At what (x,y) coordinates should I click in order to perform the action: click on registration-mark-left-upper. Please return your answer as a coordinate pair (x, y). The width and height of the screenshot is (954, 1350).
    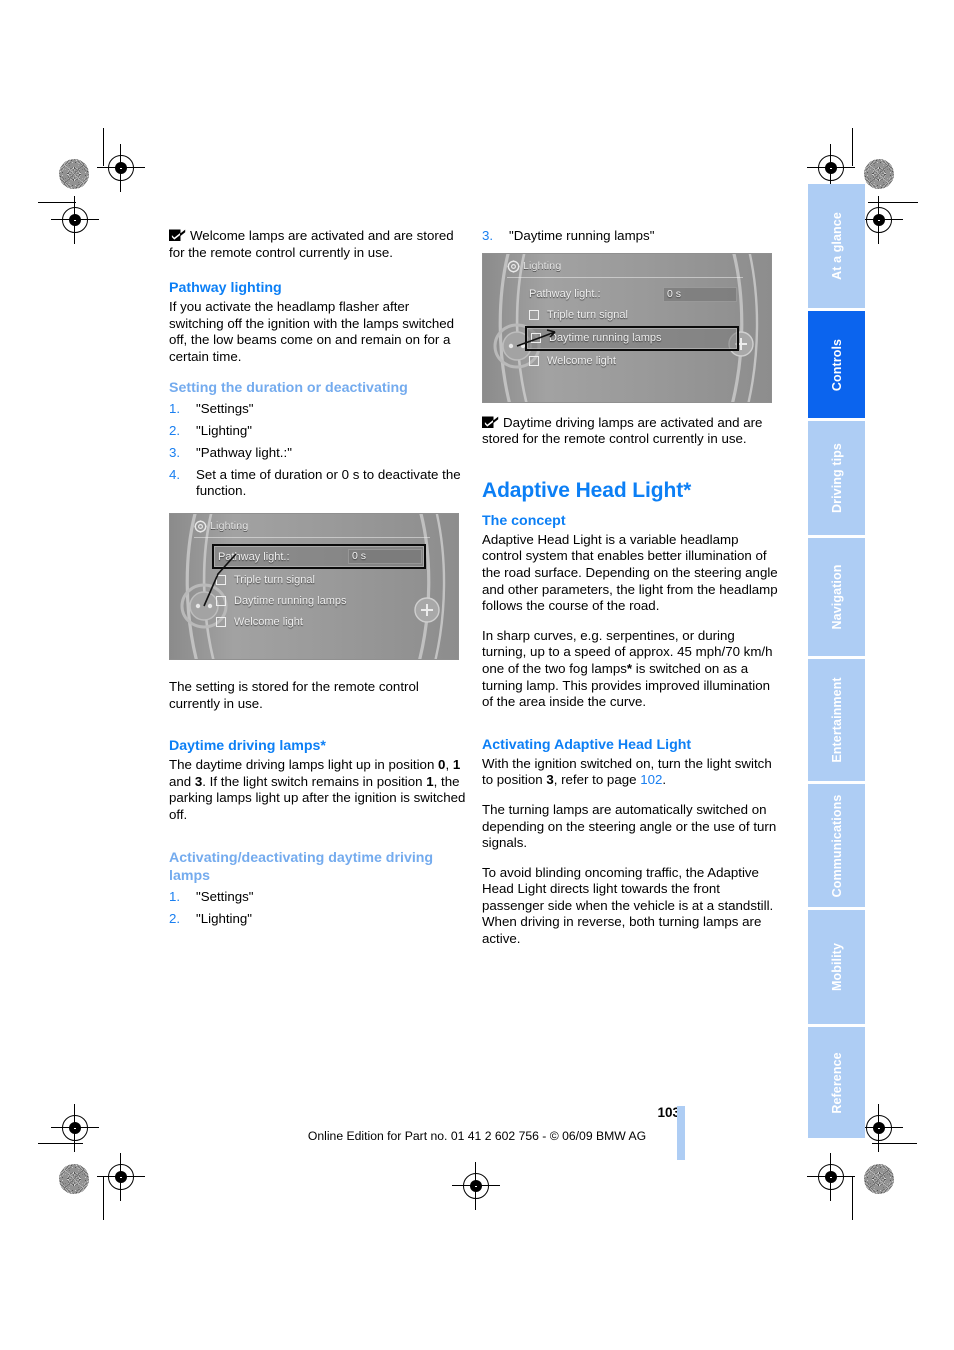
    Looking at the image, I should click on (75, 220).